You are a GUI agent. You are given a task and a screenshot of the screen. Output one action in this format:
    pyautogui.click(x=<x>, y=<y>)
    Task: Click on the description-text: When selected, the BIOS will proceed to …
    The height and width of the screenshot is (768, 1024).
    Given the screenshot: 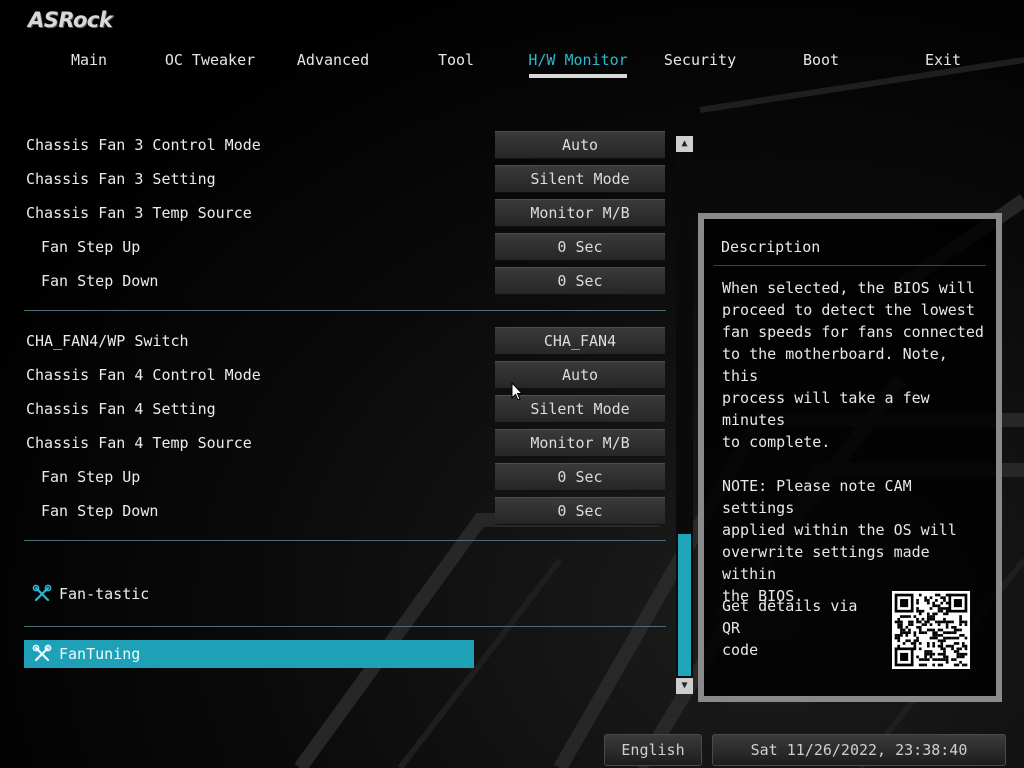 What is the action you would take?
    pyautogui.click(x=853, y=442)
    